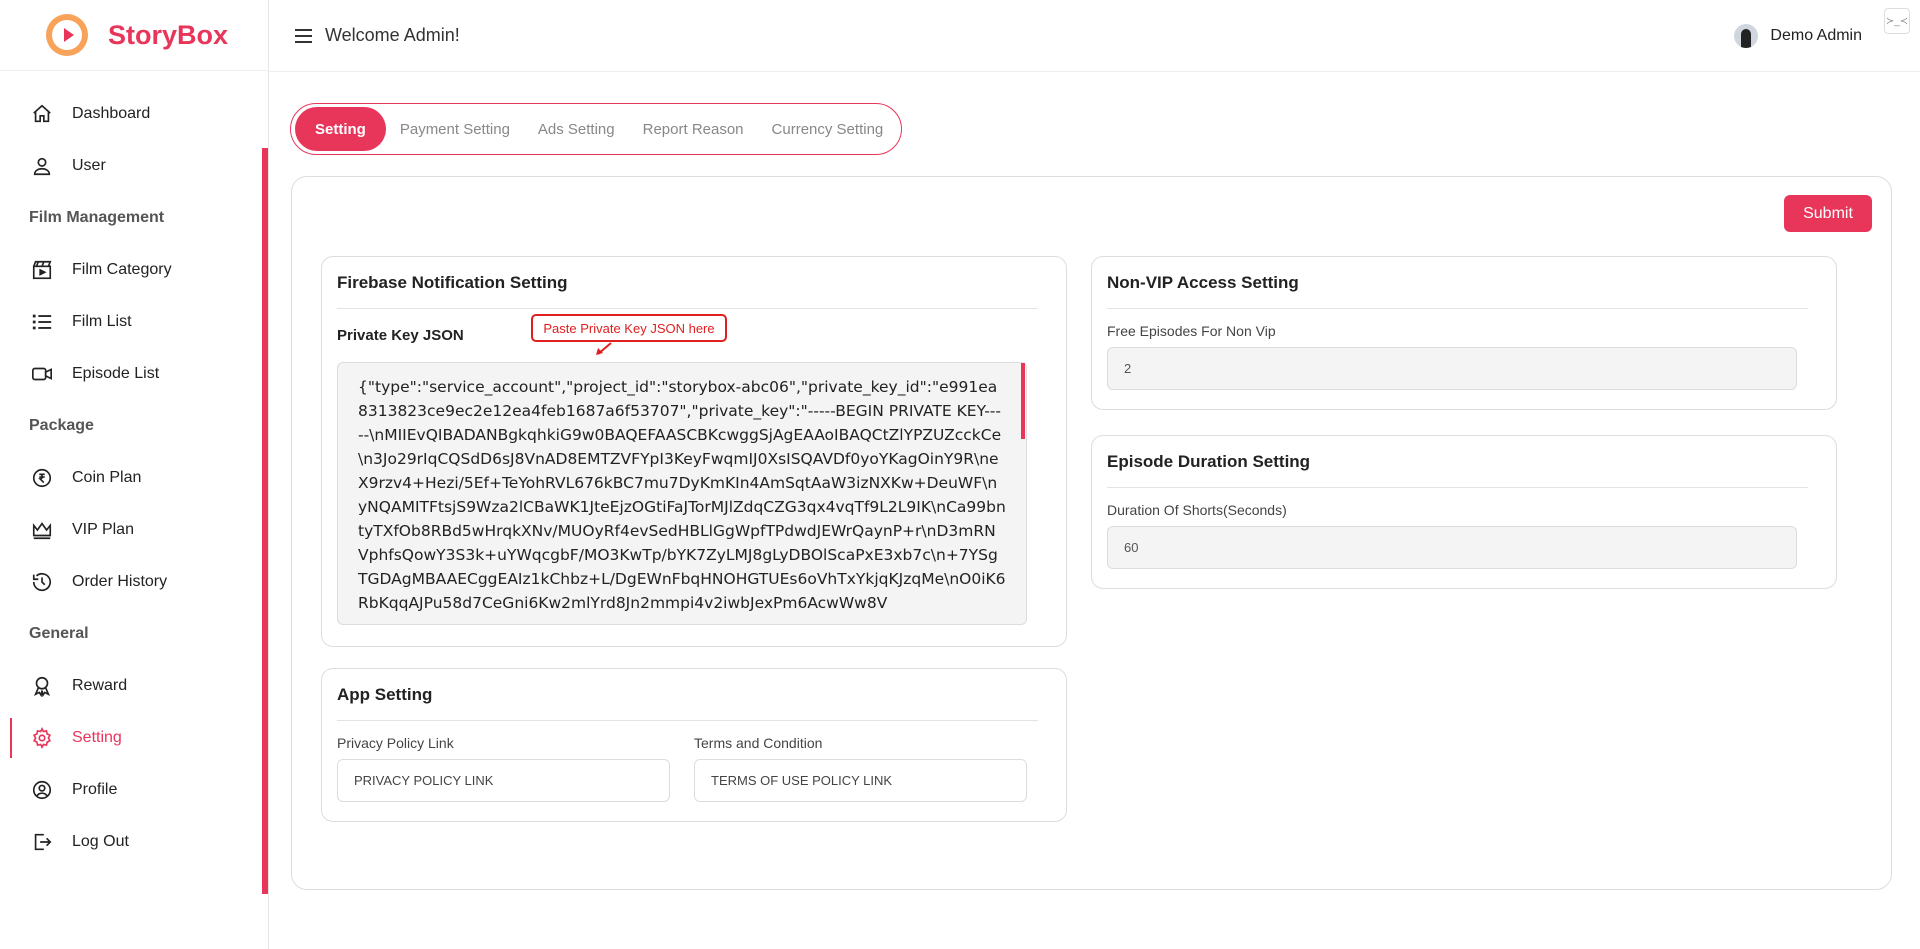 The height and width of the screenshot is (949, 1920). What do you see at coordinates (111, 113) in the screenshot?
I see `sidebar-item-label: Dashboard` at bounding box center [111, 113].